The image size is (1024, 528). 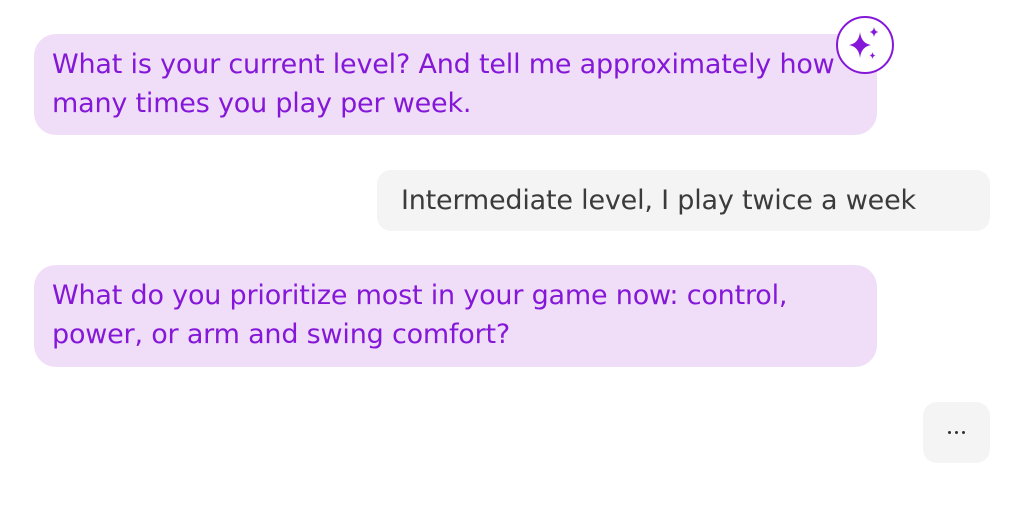 I want to click on typing-indicator, so click(x=956, y=432).